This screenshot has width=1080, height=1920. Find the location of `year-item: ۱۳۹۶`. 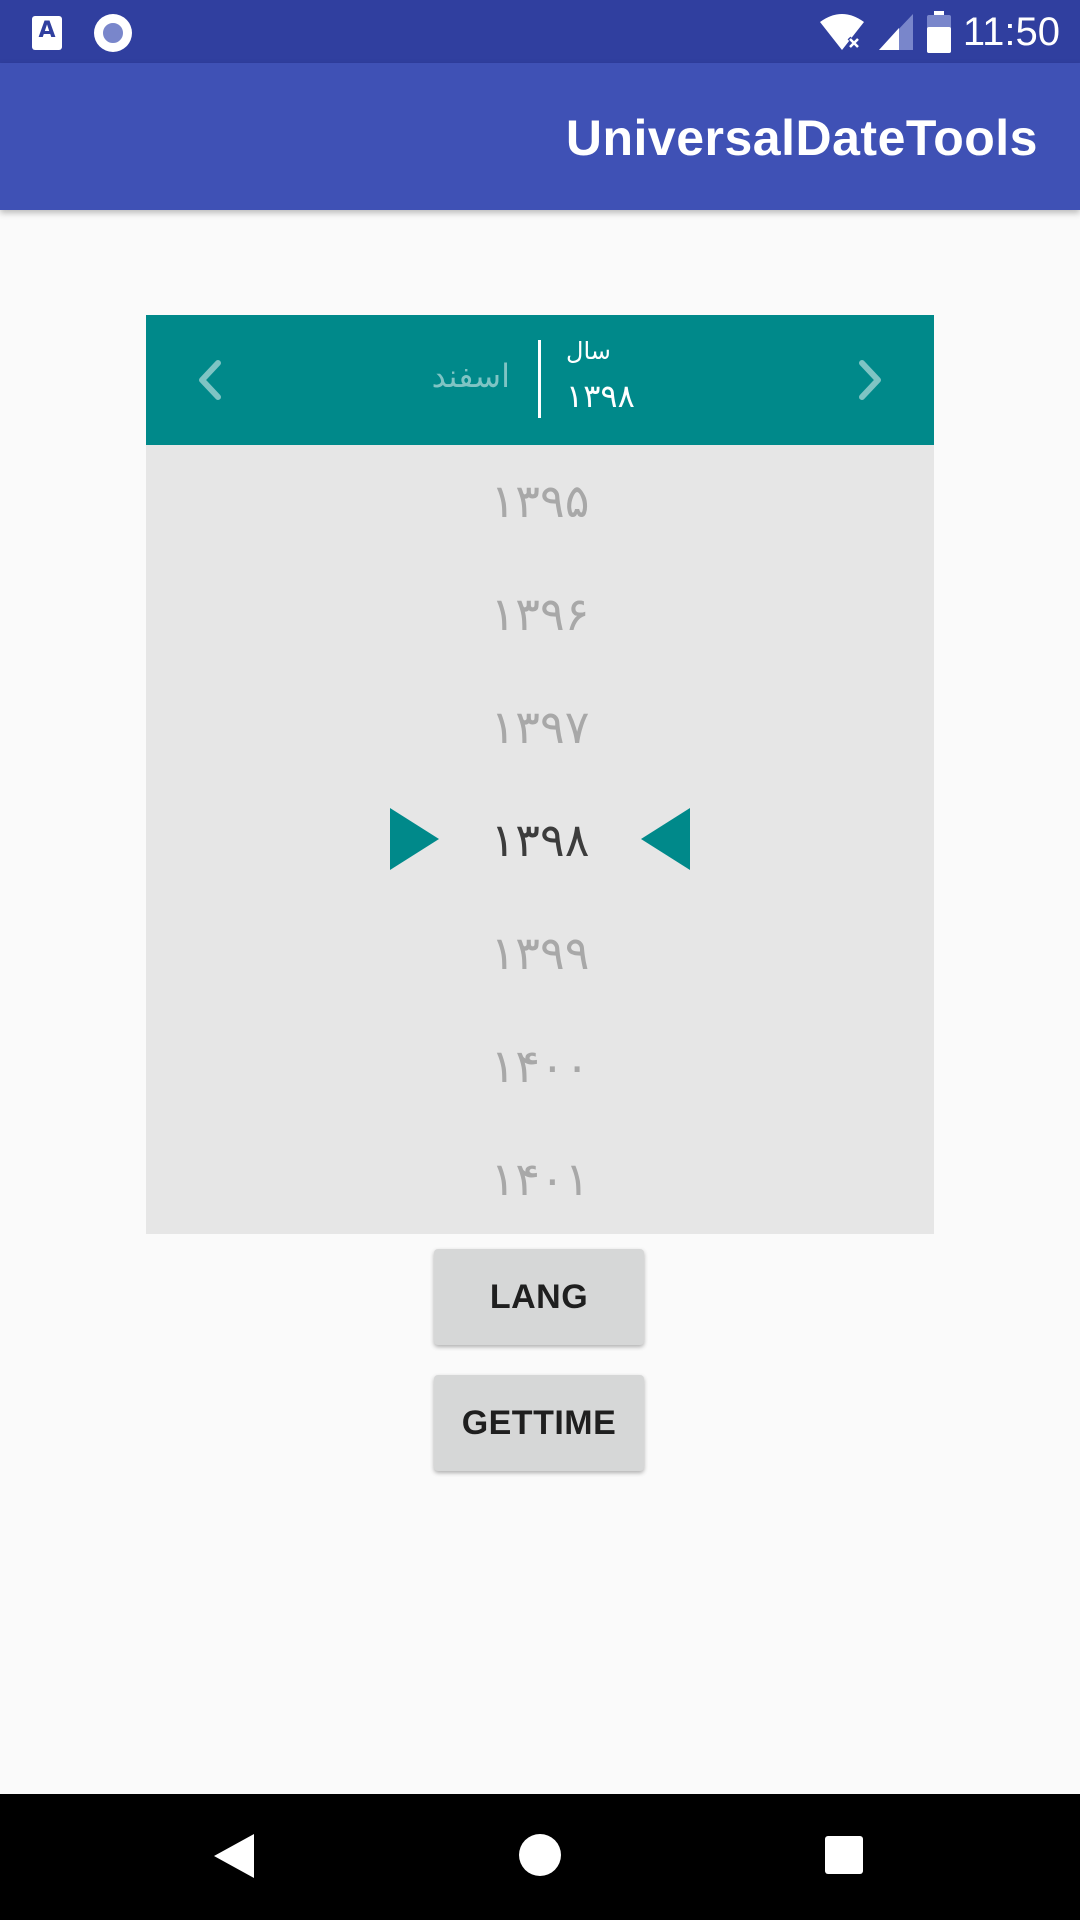

year-item: ۱۳۹۶ is located at coordinates (540, 614).